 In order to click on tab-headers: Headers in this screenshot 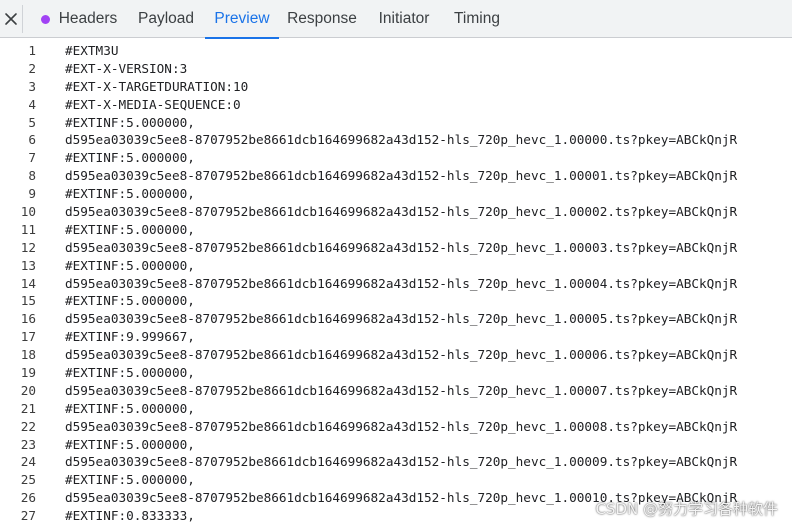, I will do `click(79, 19)`.